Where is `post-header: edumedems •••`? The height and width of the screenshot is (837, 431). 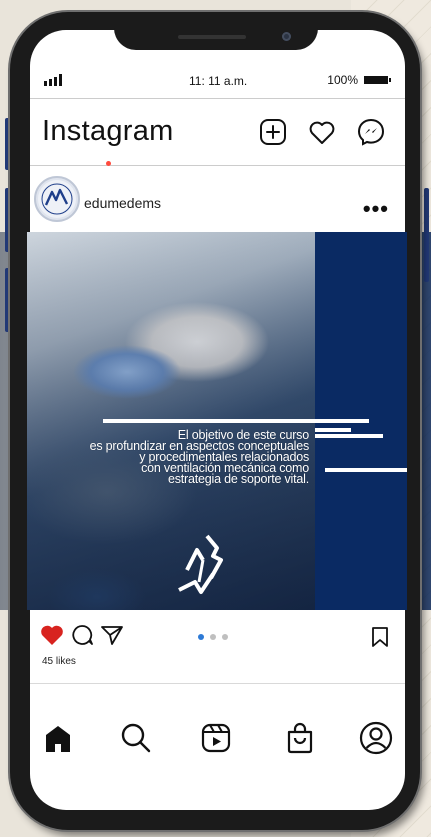
post-header: edumedems ••• is located at coordinates (217, 203).